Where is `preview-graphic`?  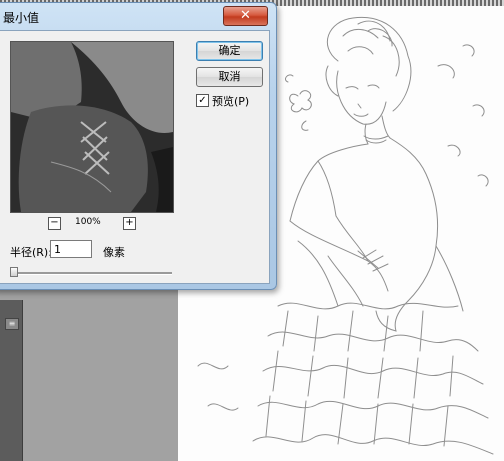
preview-graphic is located at coordinates (92, 127).